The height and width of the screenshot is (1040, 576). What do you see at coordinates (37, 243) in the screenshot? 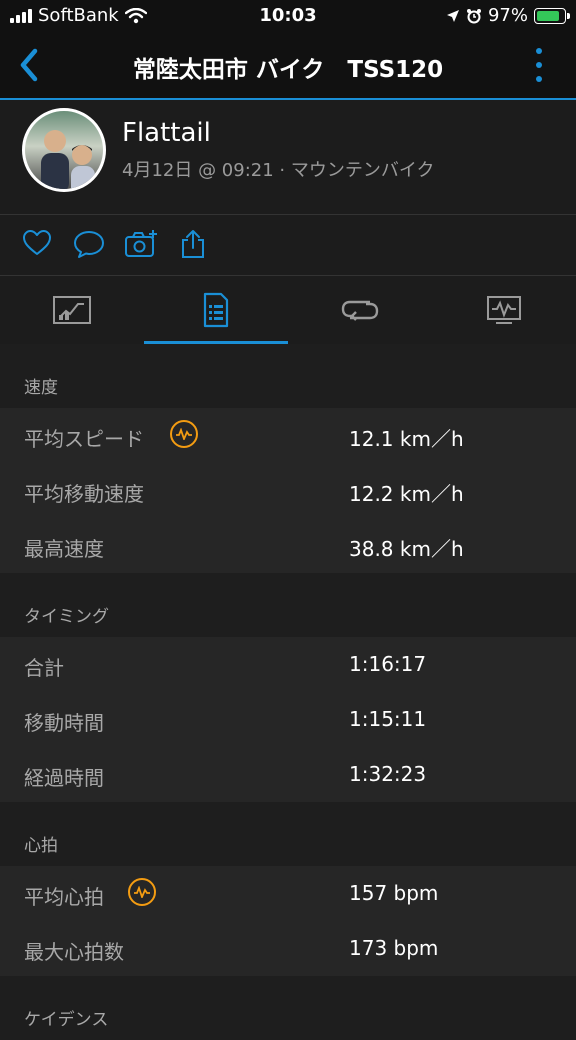
I see `heart-icon` at bounding box center [37, 243].